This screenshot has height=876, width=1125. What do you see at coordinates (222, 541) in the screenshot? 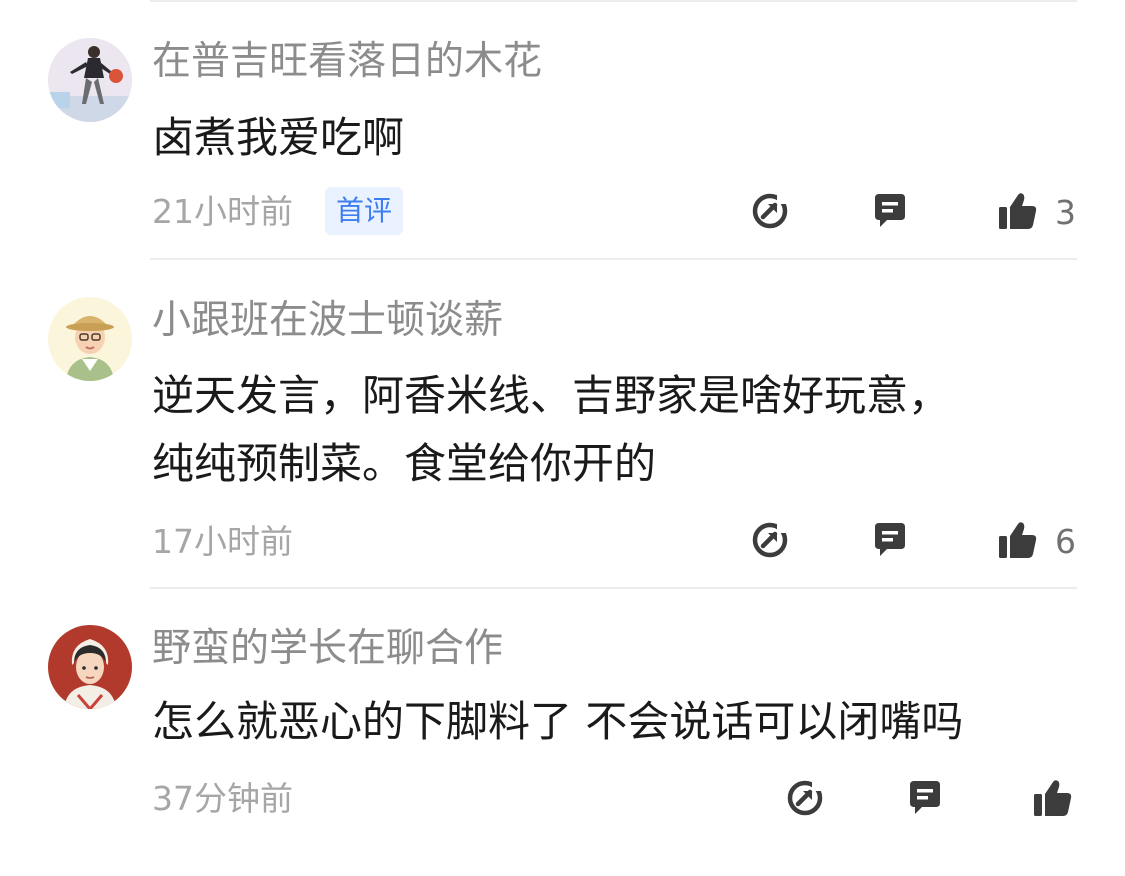
I see `comment-timestamp: 17小时前` at bounding box center [222, 541].